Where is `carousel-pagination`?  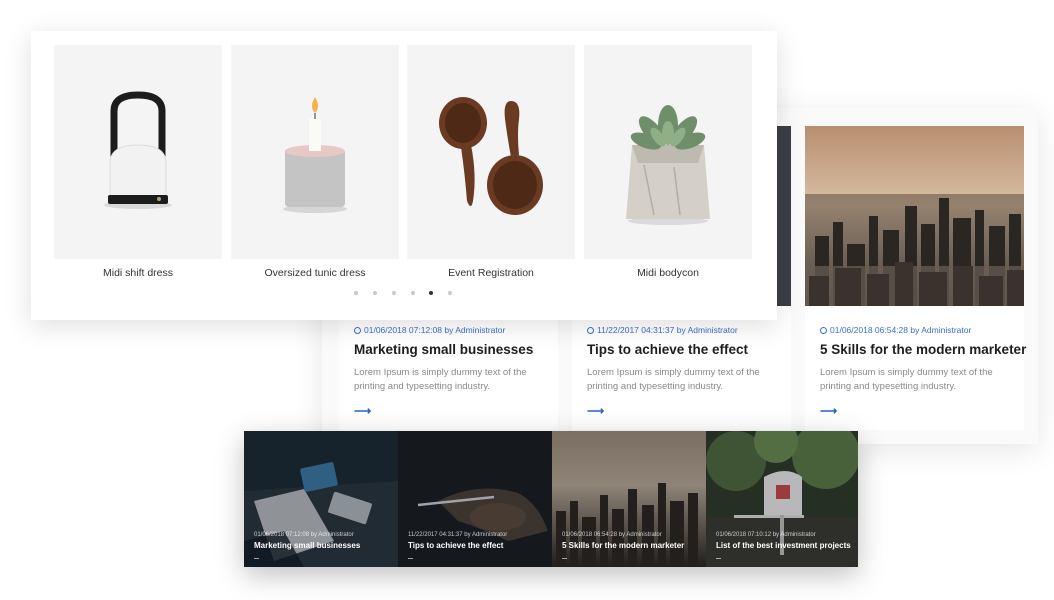
carousel-pagination is located at coordinates (404, 295).